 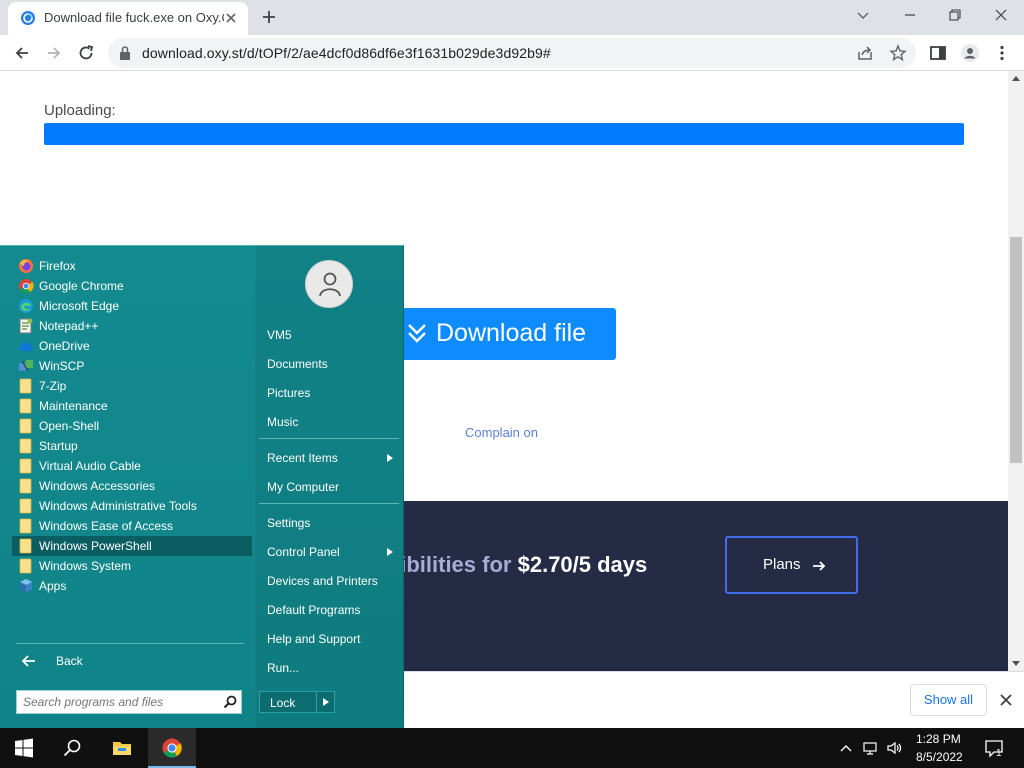 What do you see at coordinates (450, 564) in the screenshot?
I see `promo-text-dim: sibilities for` at bounding box center [450, 564].